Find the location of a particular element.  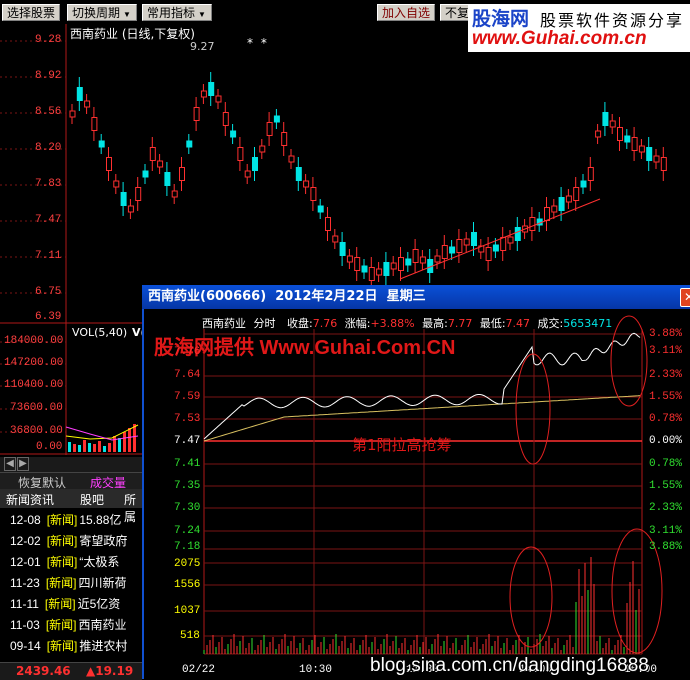

news-item: 11-03 [新闻] 西南药业 is located at coordinates (63, 625).